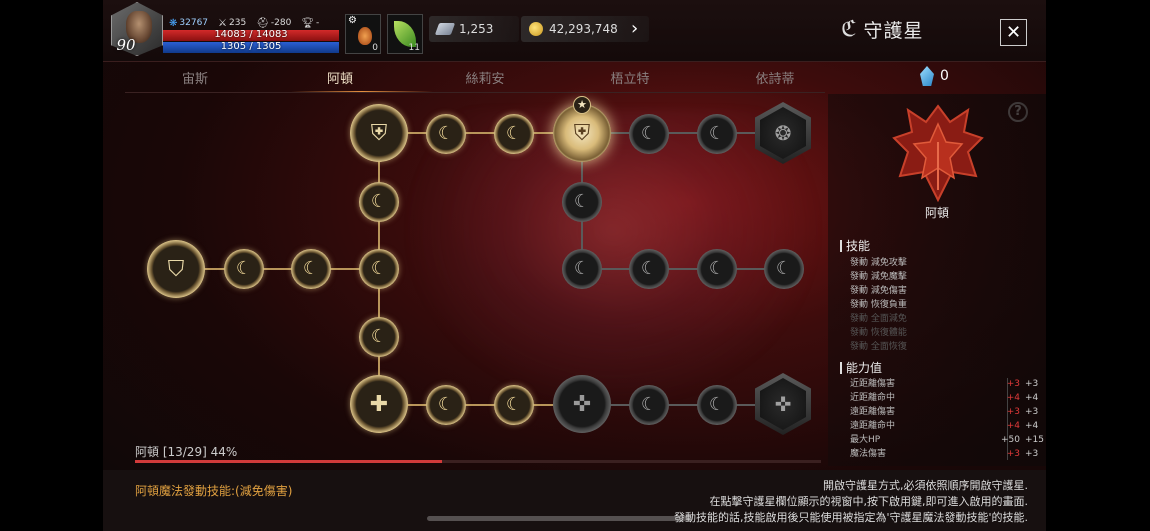 The height and width of the screenshot is (531, 1150). I want to click on star-node-cross: ✚, so click(379, 404).